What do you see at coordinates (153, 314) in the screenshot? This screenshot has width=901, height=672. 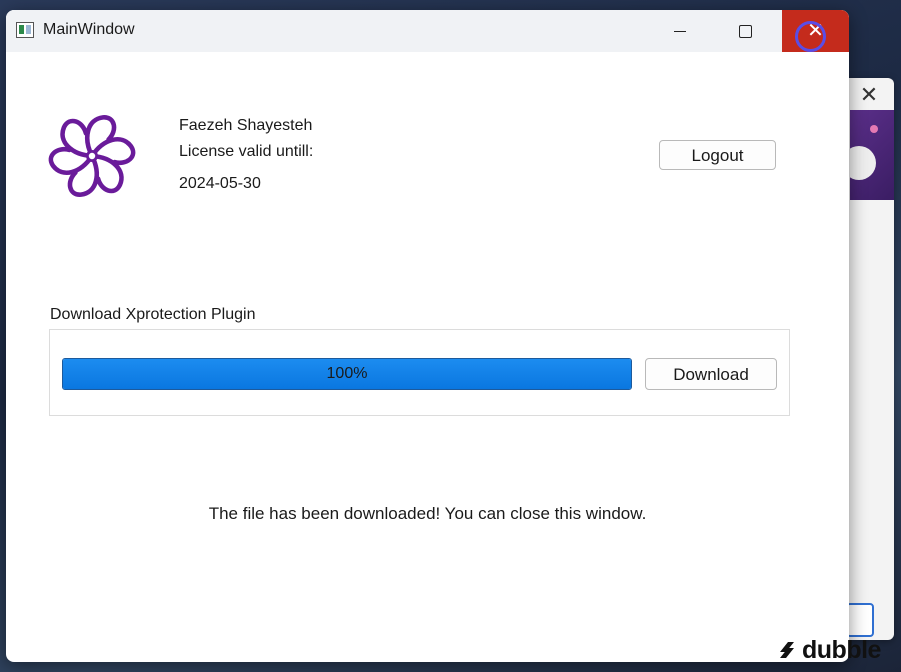 I see `download-section-label: Download Xprotection Plugin` at bounding box center [153, 314].